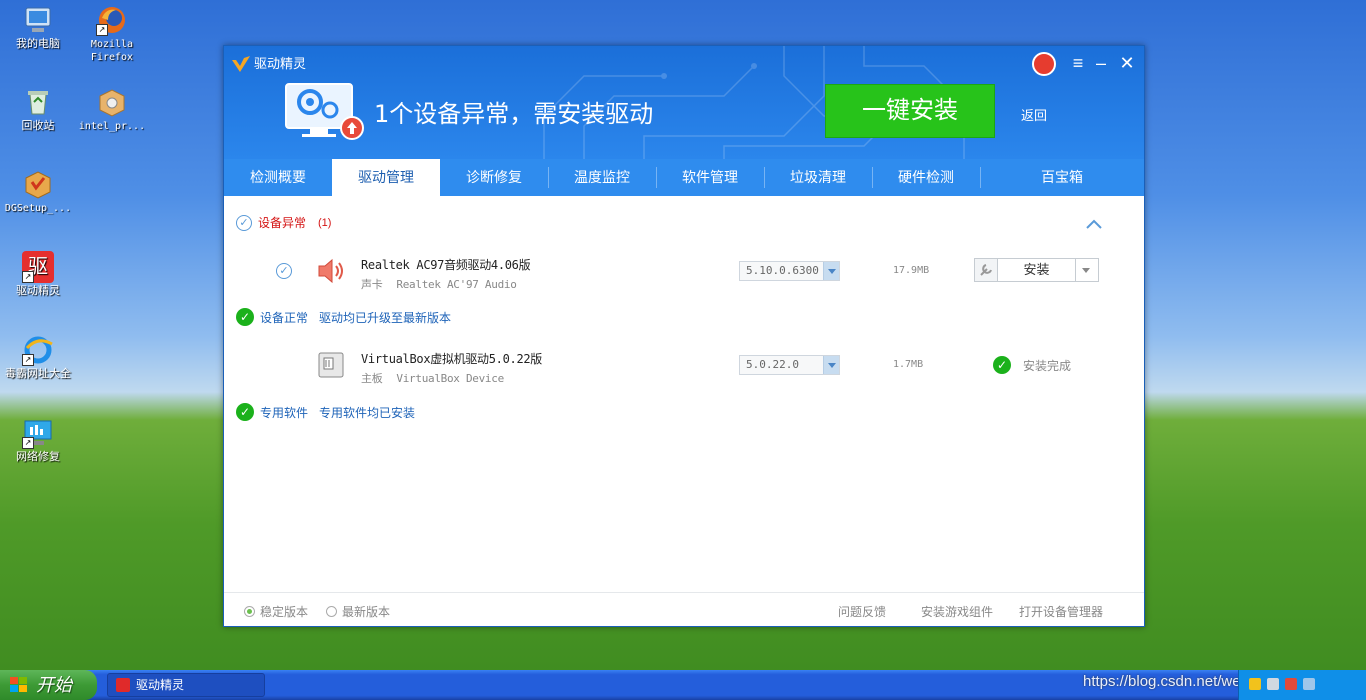 This screenshot has height=700, width=1366. Describe the element at coordinates (278, 177) in the screenshot. I see `tab-overview: 检测概要` at that location.